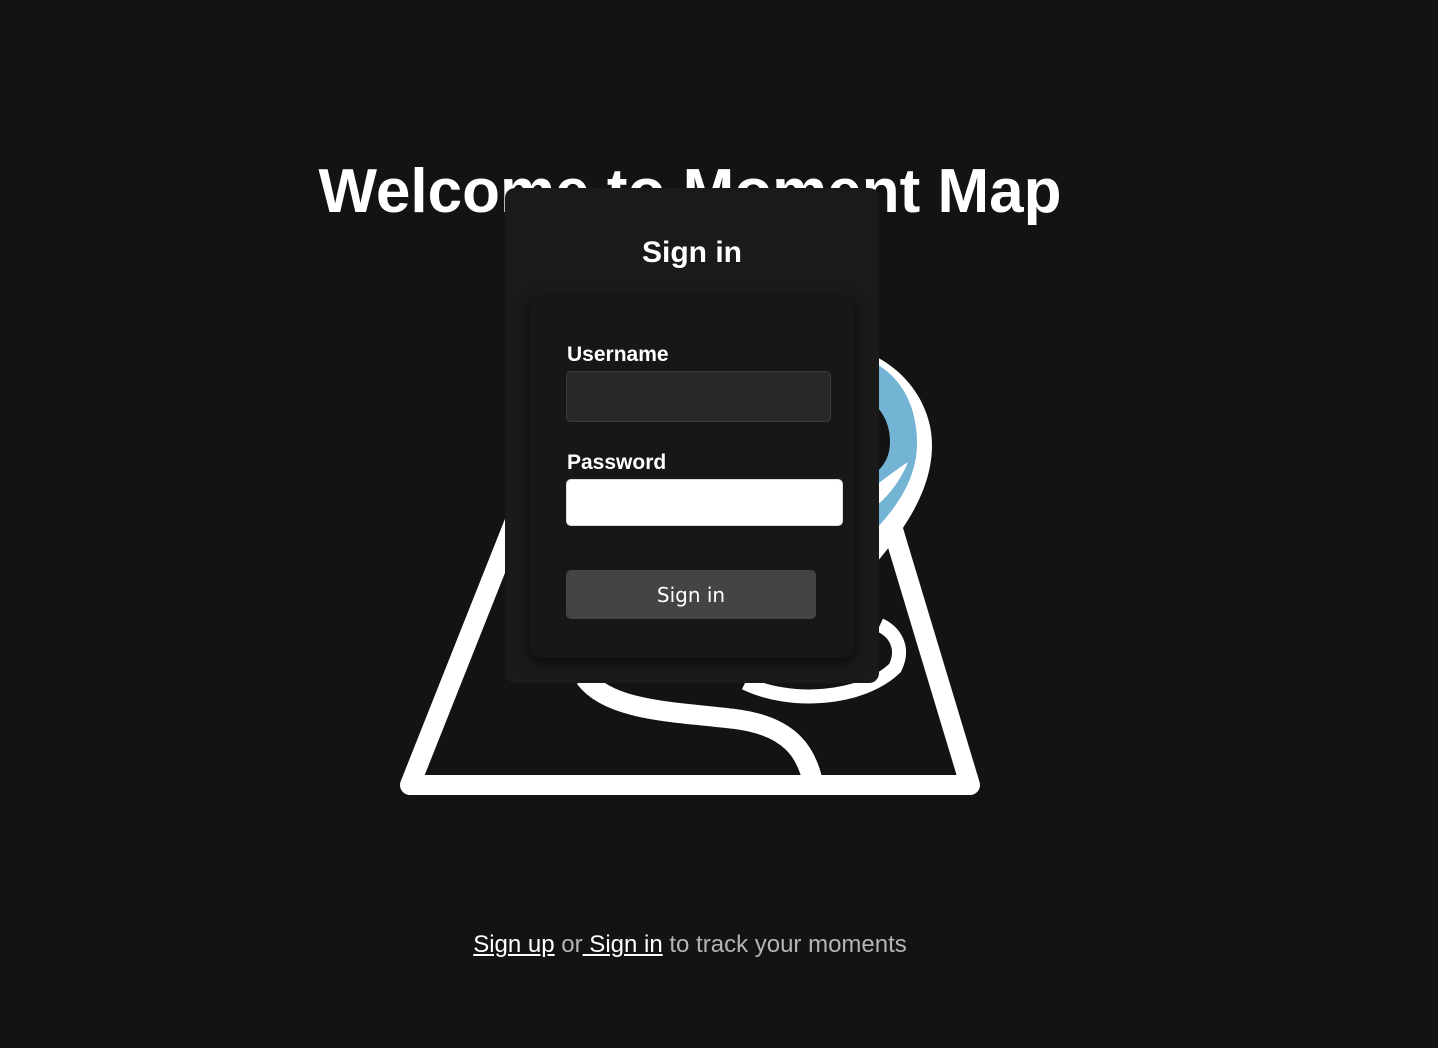  Describe the element at coordinates (692, 252) in the screenshot. I see `modal-title: Sign in` at that location.